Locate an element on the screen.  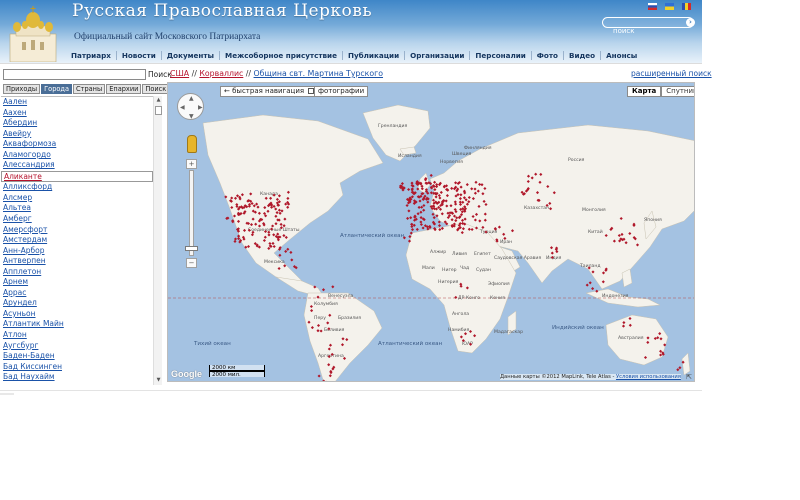
city-item: Аламогордо is located at coordinates (81, 155).